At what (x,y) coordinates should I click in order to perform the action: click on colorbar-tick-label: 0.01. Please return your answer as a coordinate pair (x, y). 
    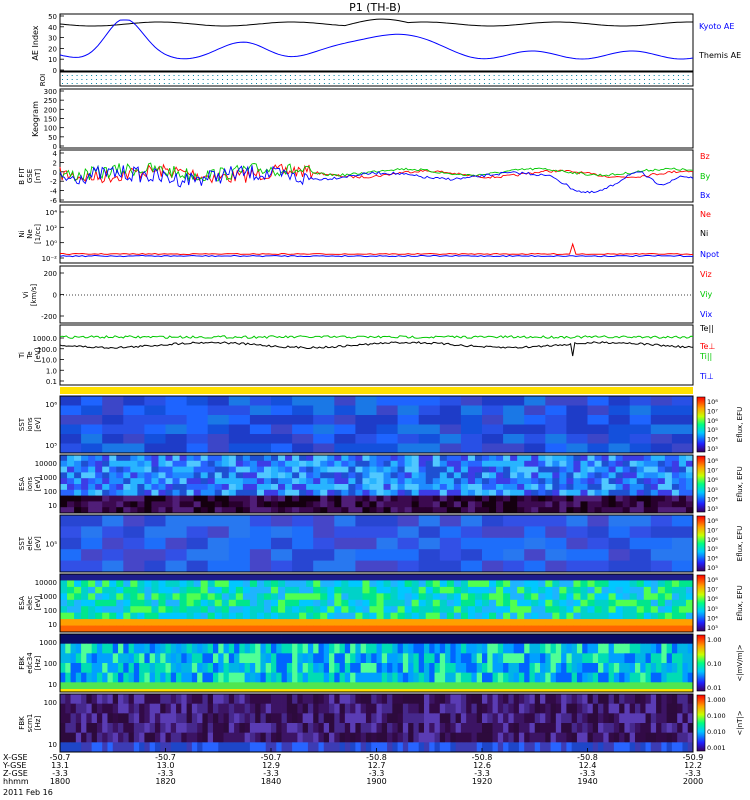
    Looking at the image, I should click on (714, 688).